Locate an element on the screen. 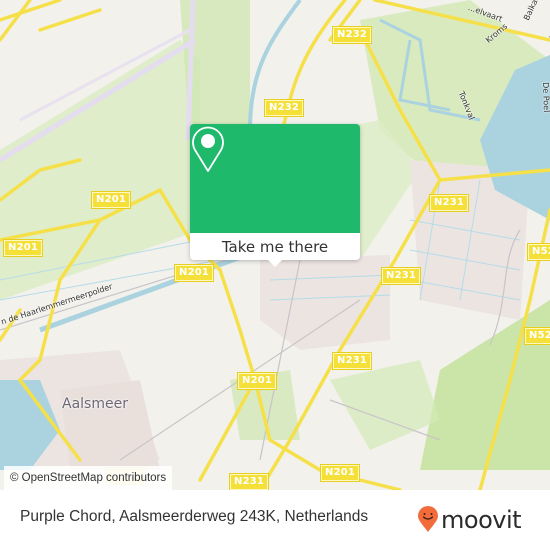 The image size is (550, 550). moovit-logo-icon is located at coordinates (428, 519).